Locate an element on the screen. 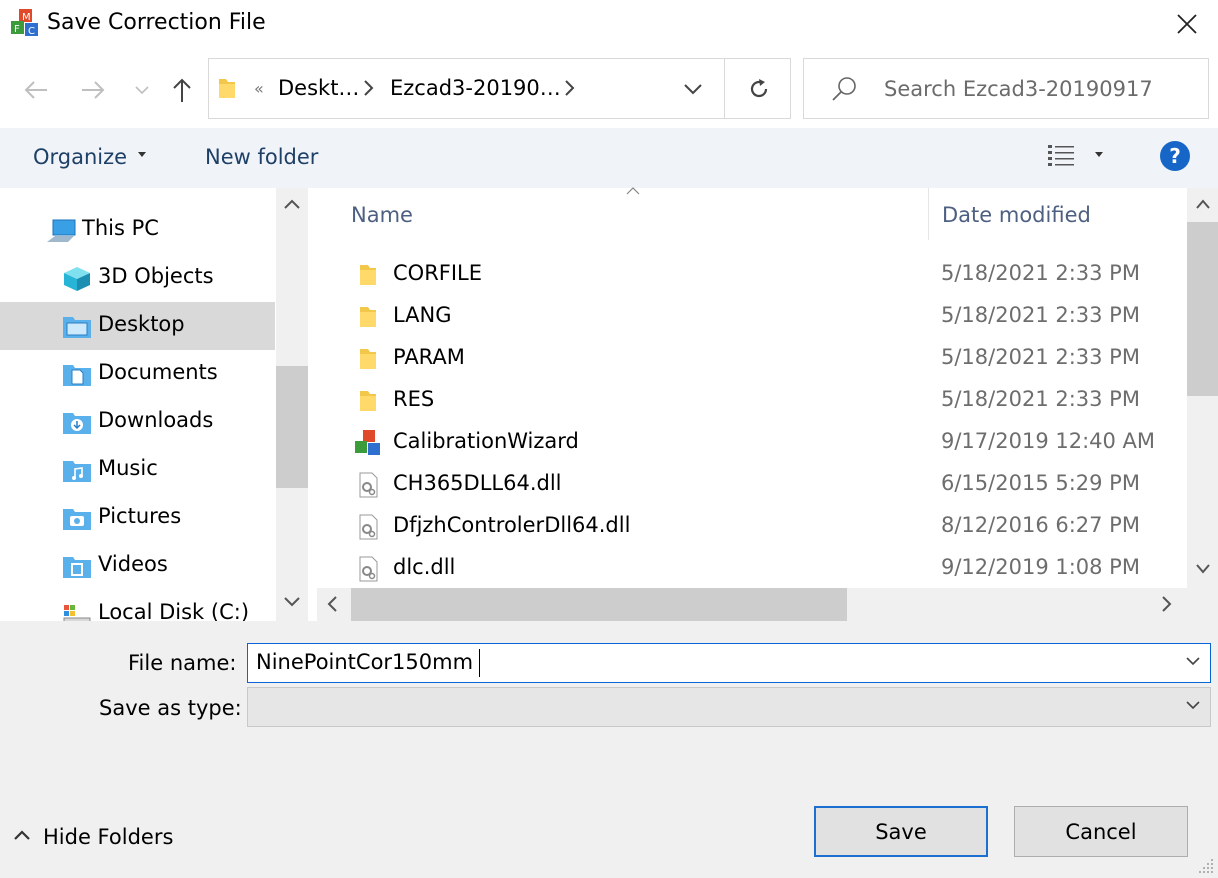 The image size is (1218, 878). search-input: Search Ezcad3-20190917 is located at coordinates (1044, 89).